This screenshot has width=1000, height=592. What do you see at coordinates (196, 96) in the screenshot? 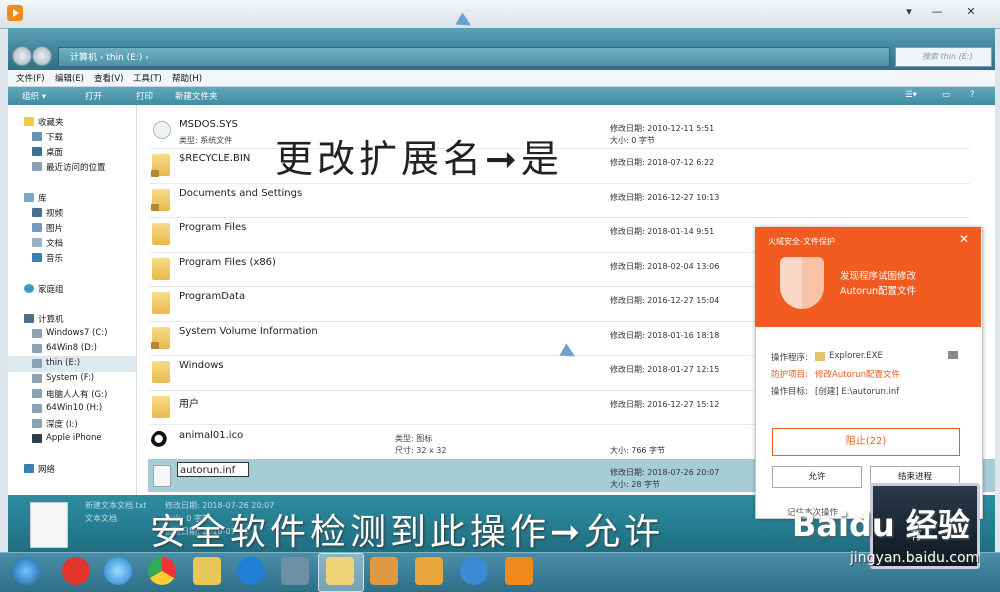
I see `new-folder-button: 新建文件夹` at bounding box center [196, 96].